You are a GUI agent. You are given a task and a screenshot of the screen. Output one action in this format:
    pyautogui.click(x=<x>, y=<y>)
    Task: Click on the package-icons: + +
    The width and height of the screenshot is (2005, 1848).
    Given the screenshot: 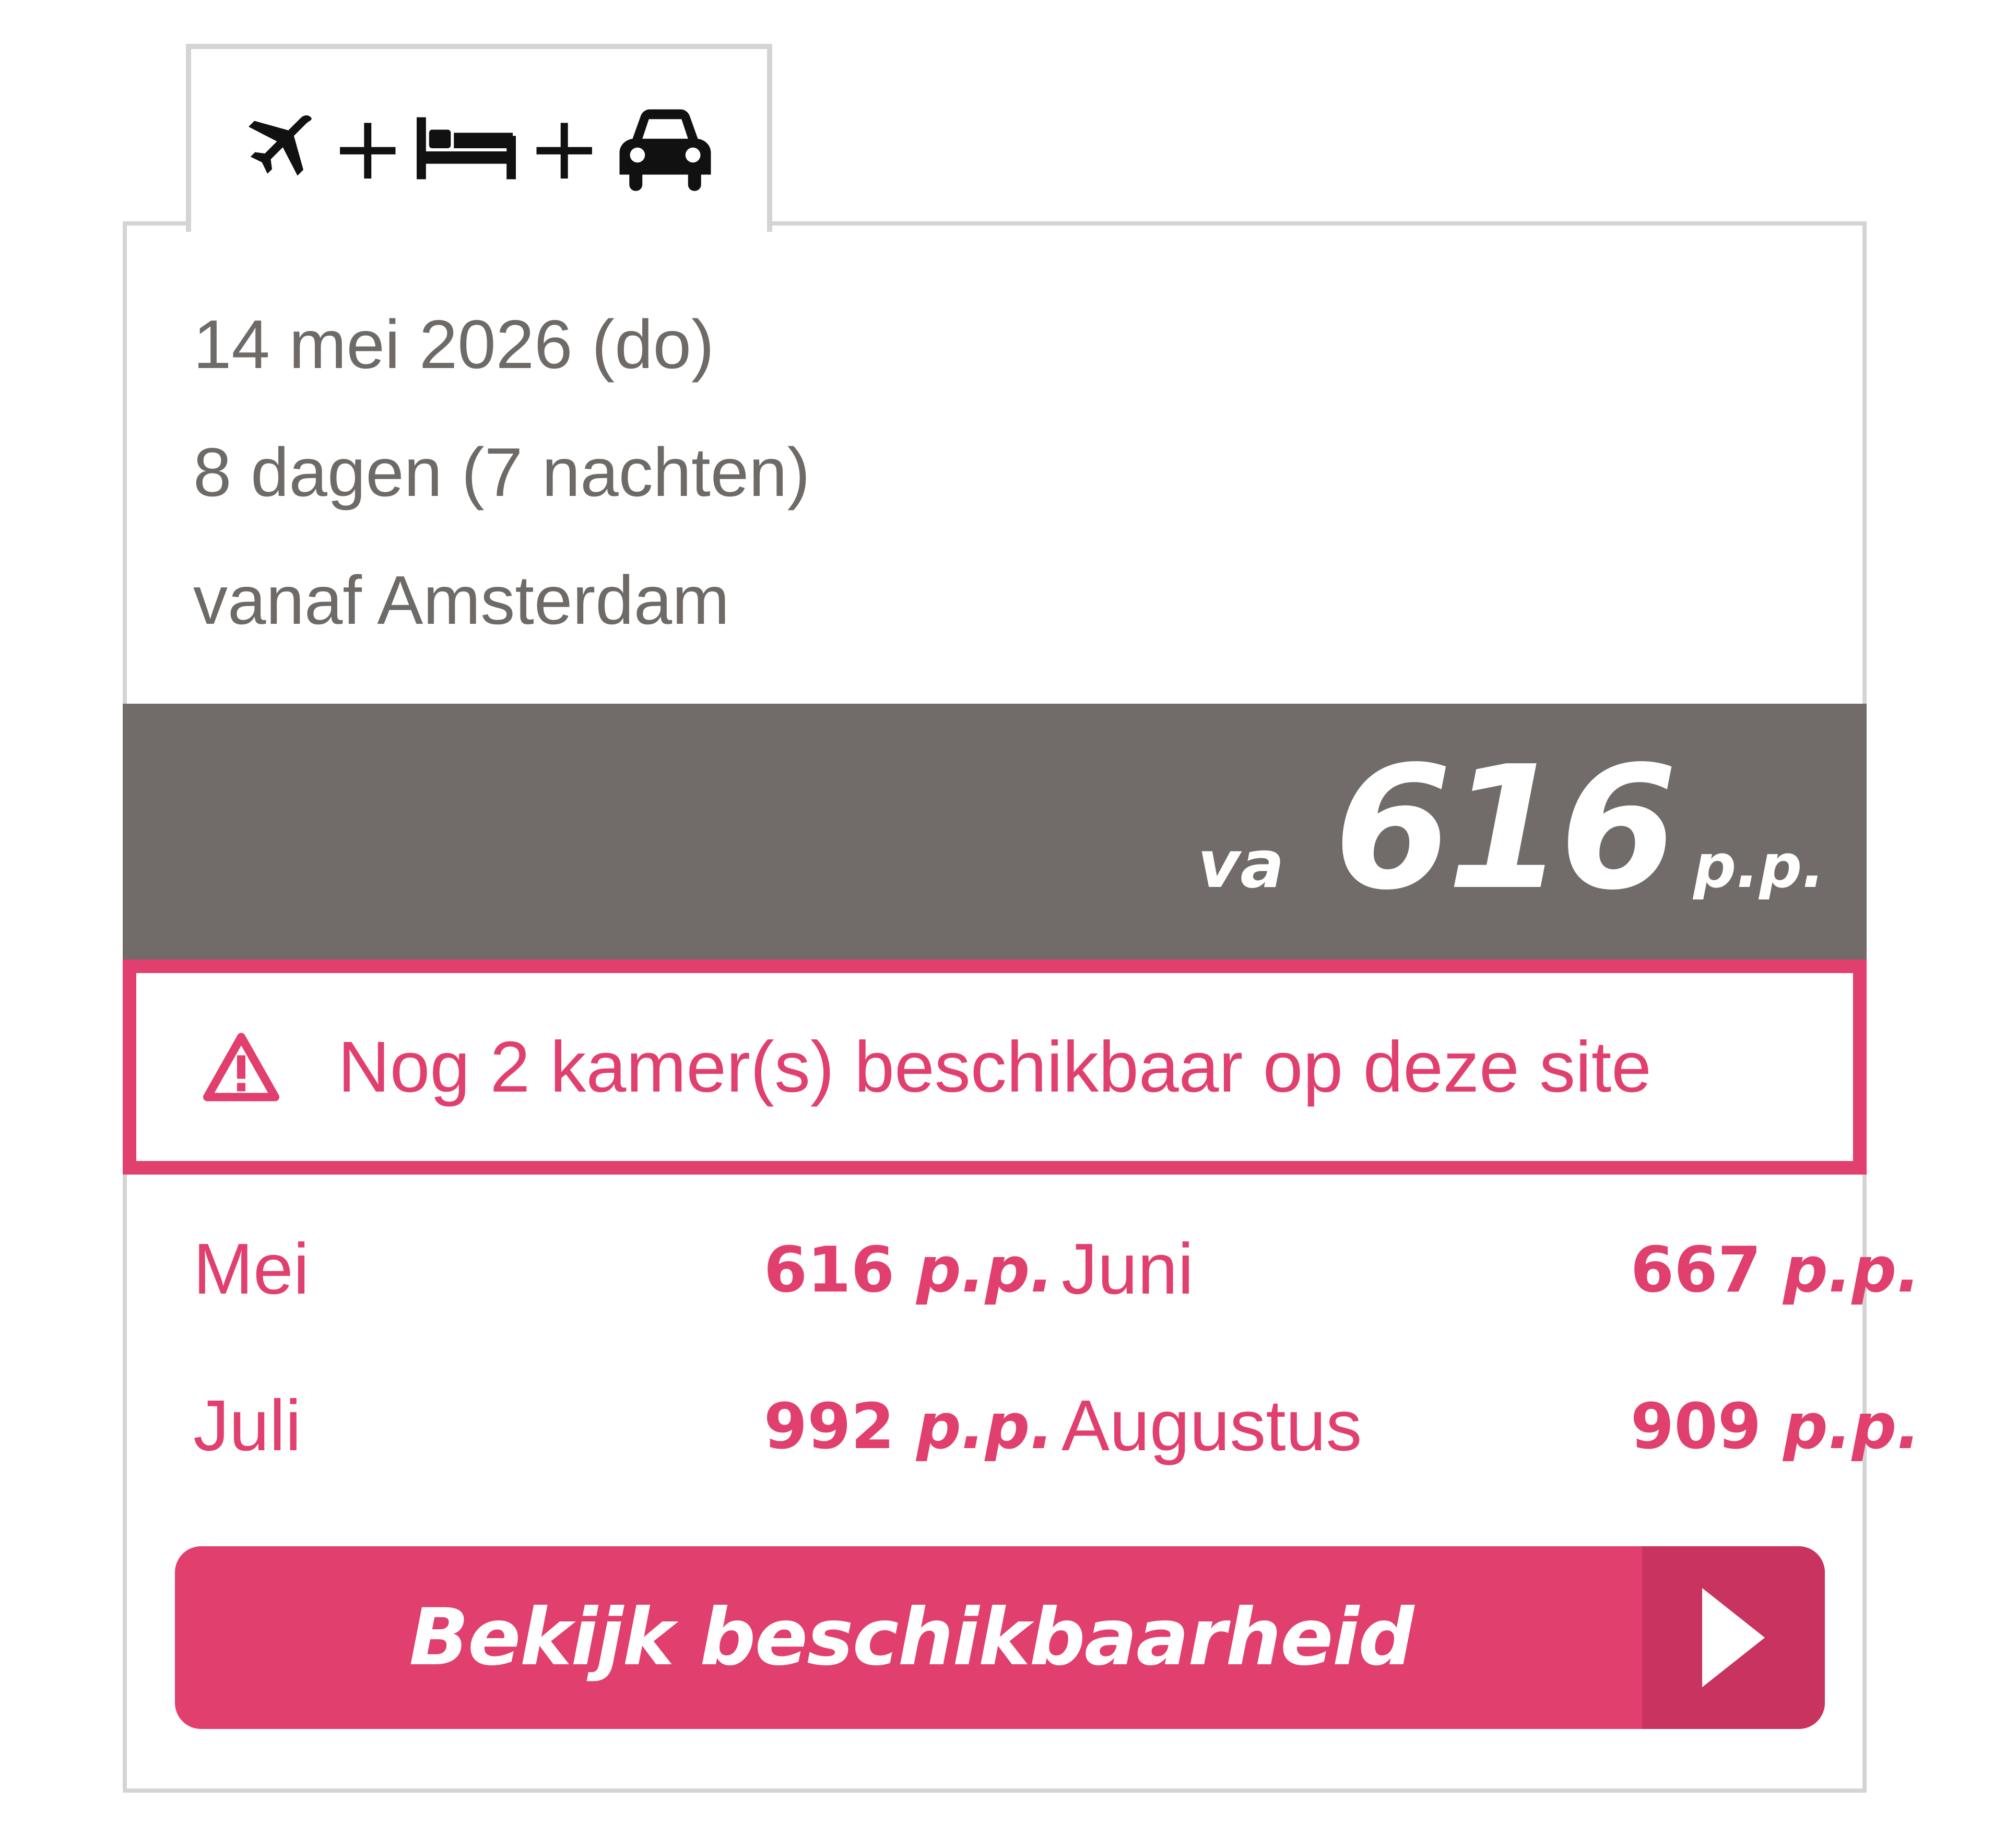 What is the action you would take?
    pyautogui.click(x=479, y=148)
    